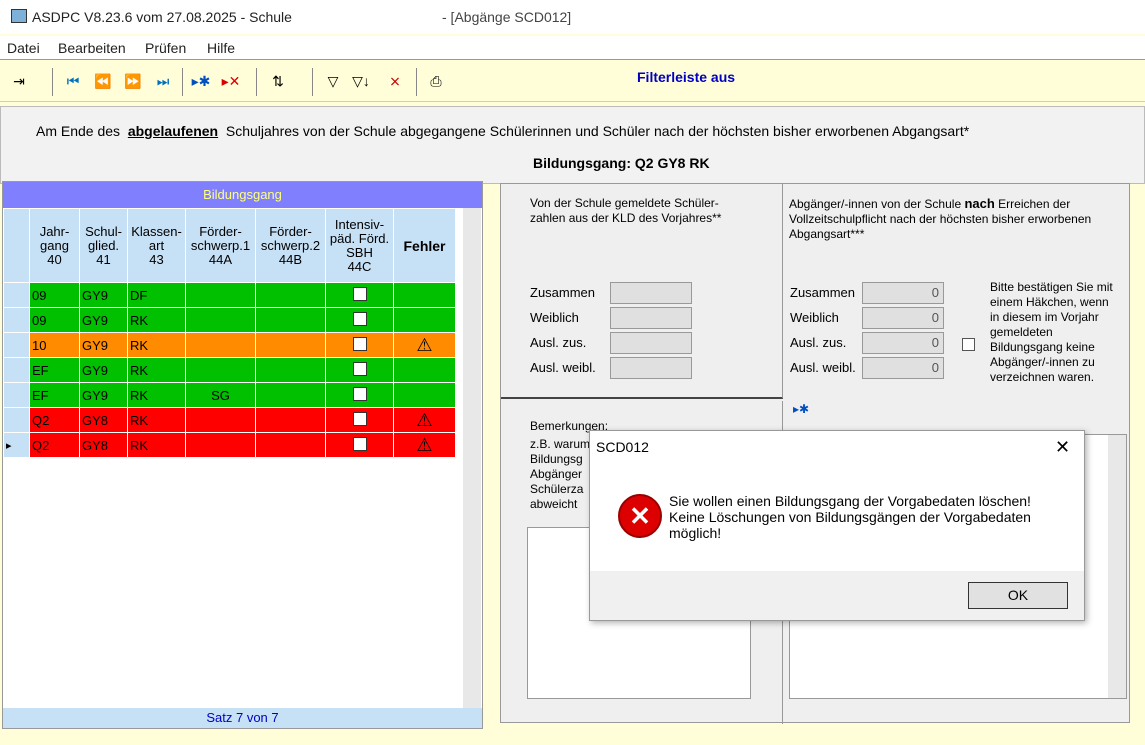  What do you see at coordinates (278, 81) in the screenshot?
I see `sort-icon: ⇅` at bounding box center [278, 81].